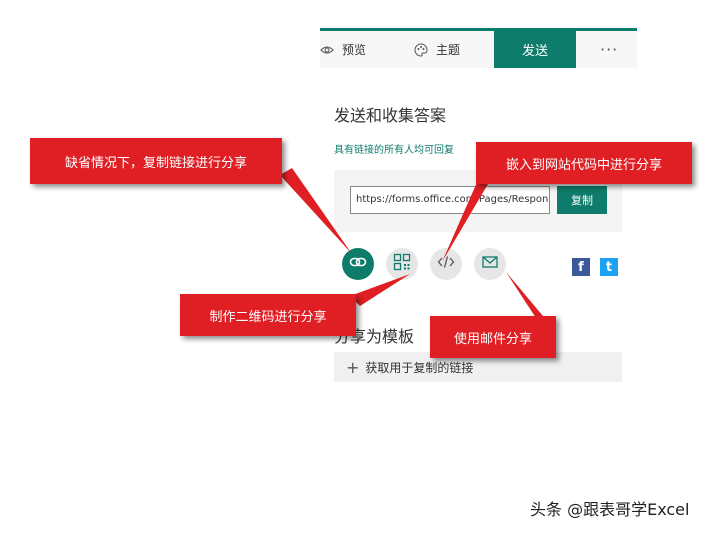 This screenshot has height=533, width=724. I want to click on callout-email-text: 使用邮件分享, so click(492, 339).